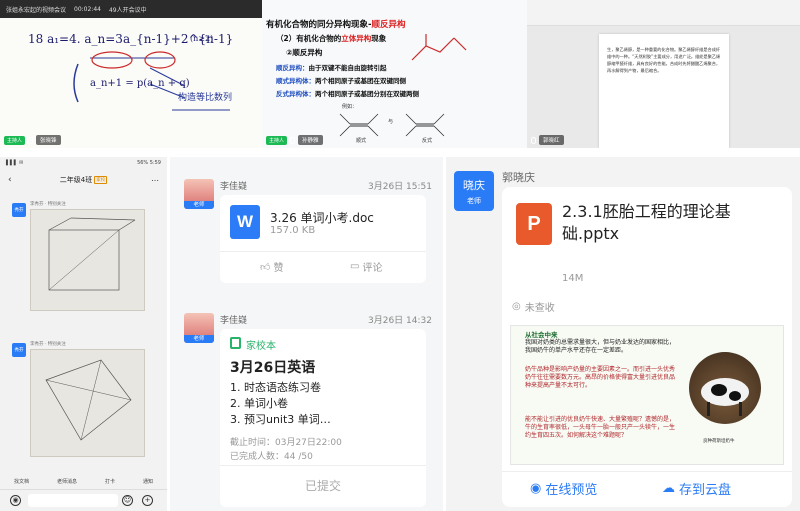 Image resolution: width=800 pixels, height=511 pixels. Describe the element at coordinates (15, 163) in the screenshot. I see `status-left: ▌▌▌ ✉` at that location.